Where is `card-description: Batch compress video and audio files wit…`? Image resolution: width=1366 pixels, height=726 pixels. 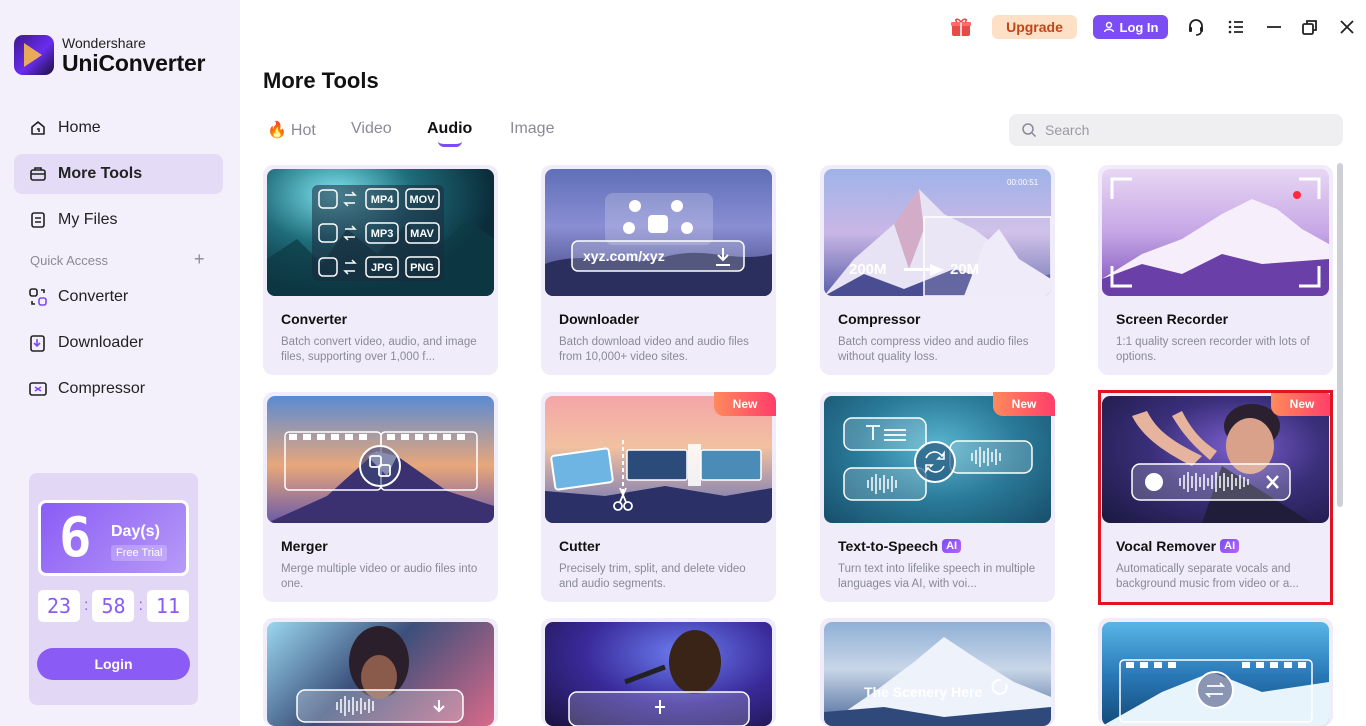
card-description: Batch compress video and audio files wit… is located at coordinates (933, 349).